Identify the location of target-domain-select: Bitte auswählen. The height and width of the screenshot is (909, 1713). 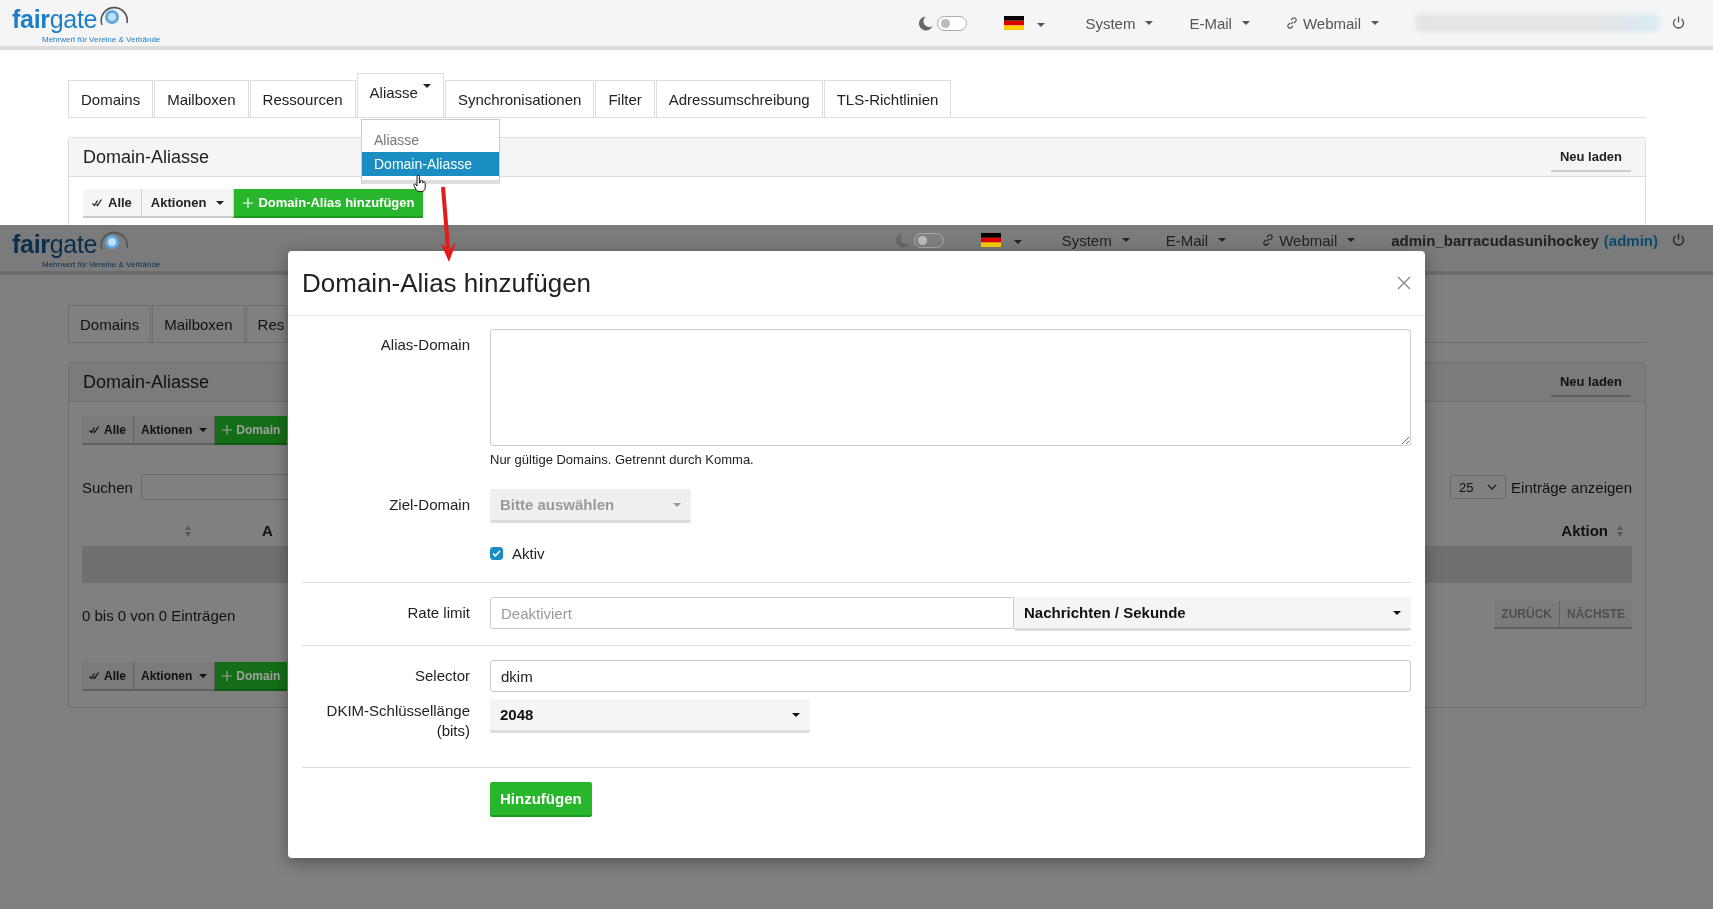
(590, 506).